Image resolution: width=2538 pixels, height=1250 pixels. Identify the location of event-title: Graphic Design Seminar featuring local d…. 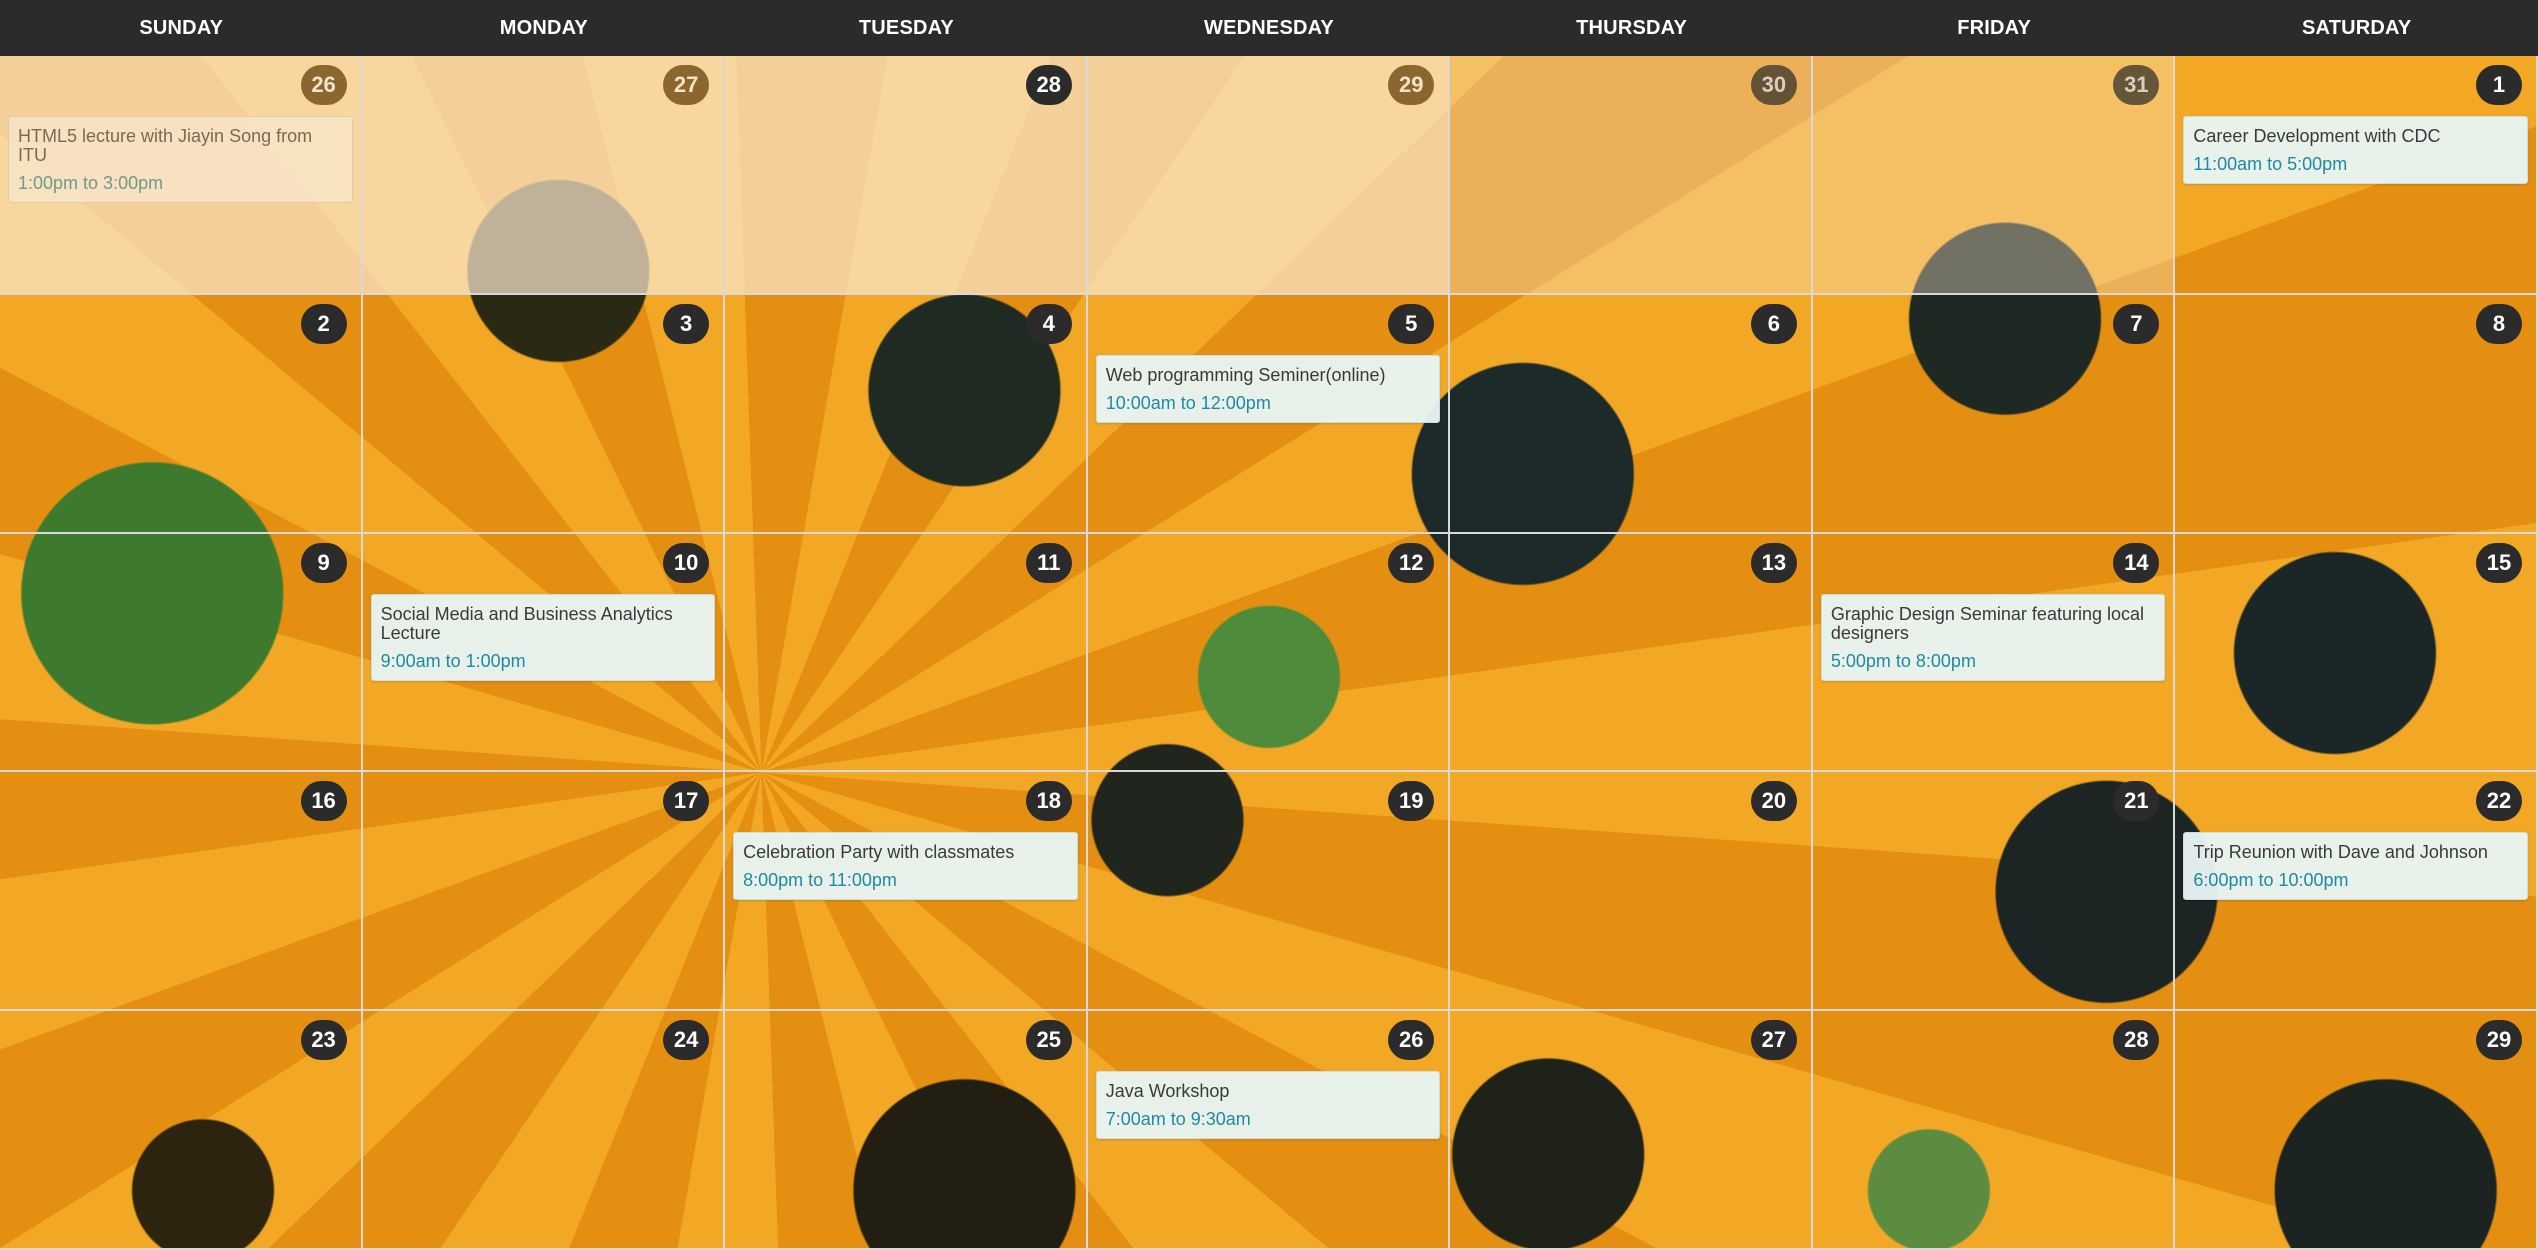
(1987, 623).